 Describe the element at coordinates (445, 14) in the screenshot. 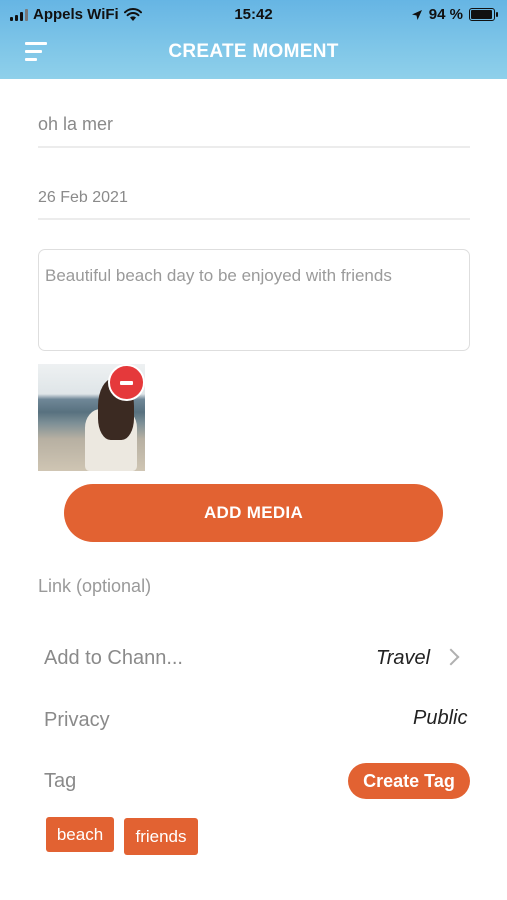

I see `battery-percent: 94 %` at that location.